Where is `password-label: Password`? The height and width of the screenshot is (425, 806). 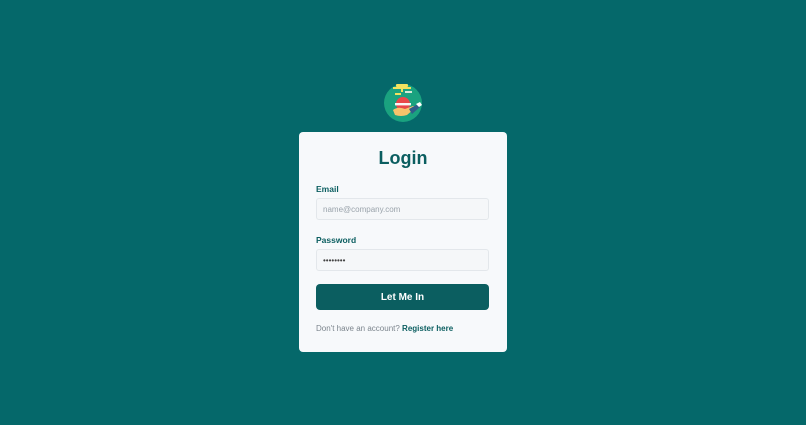
password-label: Password is located at coordinates (336, 240).